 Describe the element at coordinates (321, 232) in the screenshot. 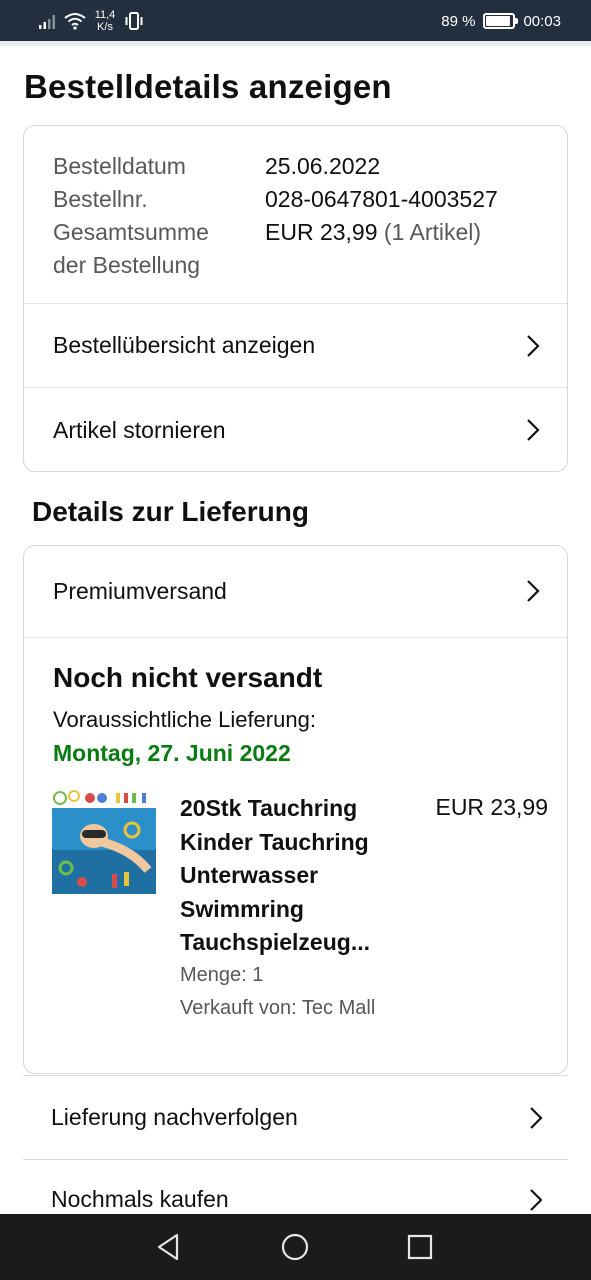

I see `order-total-value: EUR 23,99` at that location.